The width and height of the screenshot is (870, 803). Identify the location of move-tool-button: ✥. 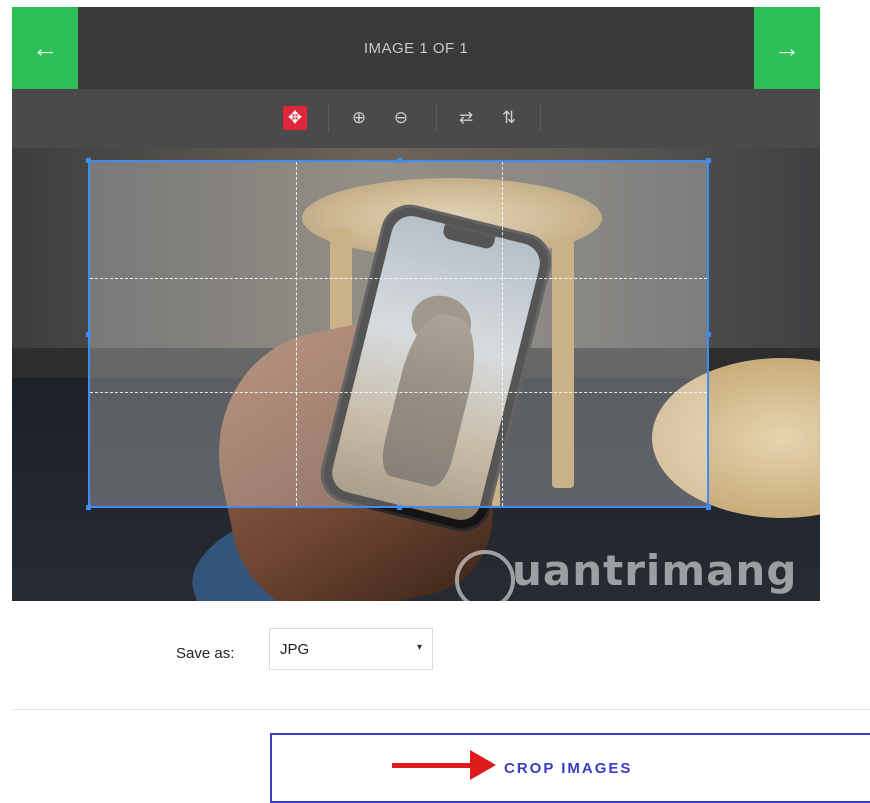
(295, 118).